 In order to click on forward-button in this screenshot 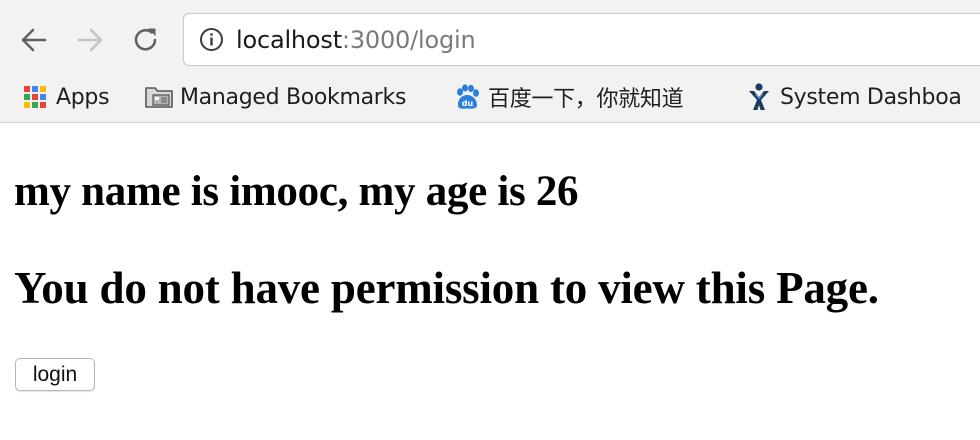, I will do `click(90, 40)`.